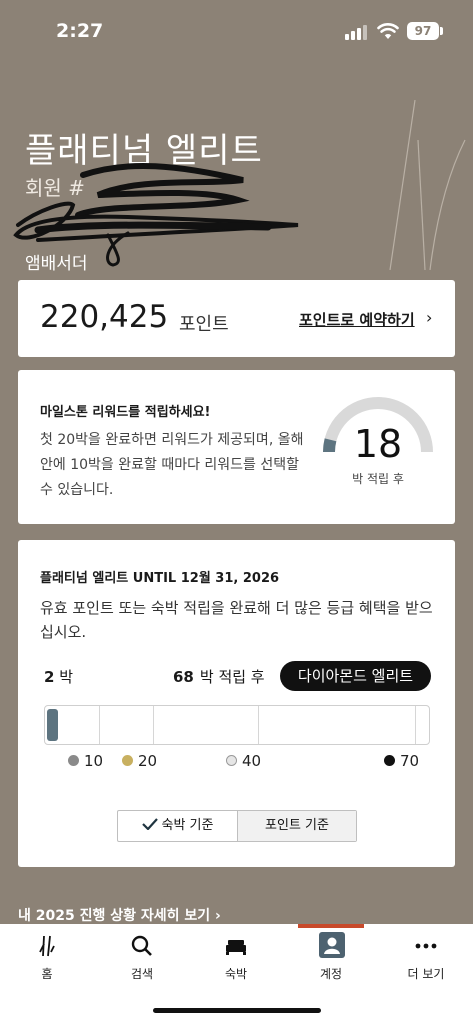 The height and width of the screenshot is (1024, 473). I want to click on tab-stays: 숙박, so click(236, 959).